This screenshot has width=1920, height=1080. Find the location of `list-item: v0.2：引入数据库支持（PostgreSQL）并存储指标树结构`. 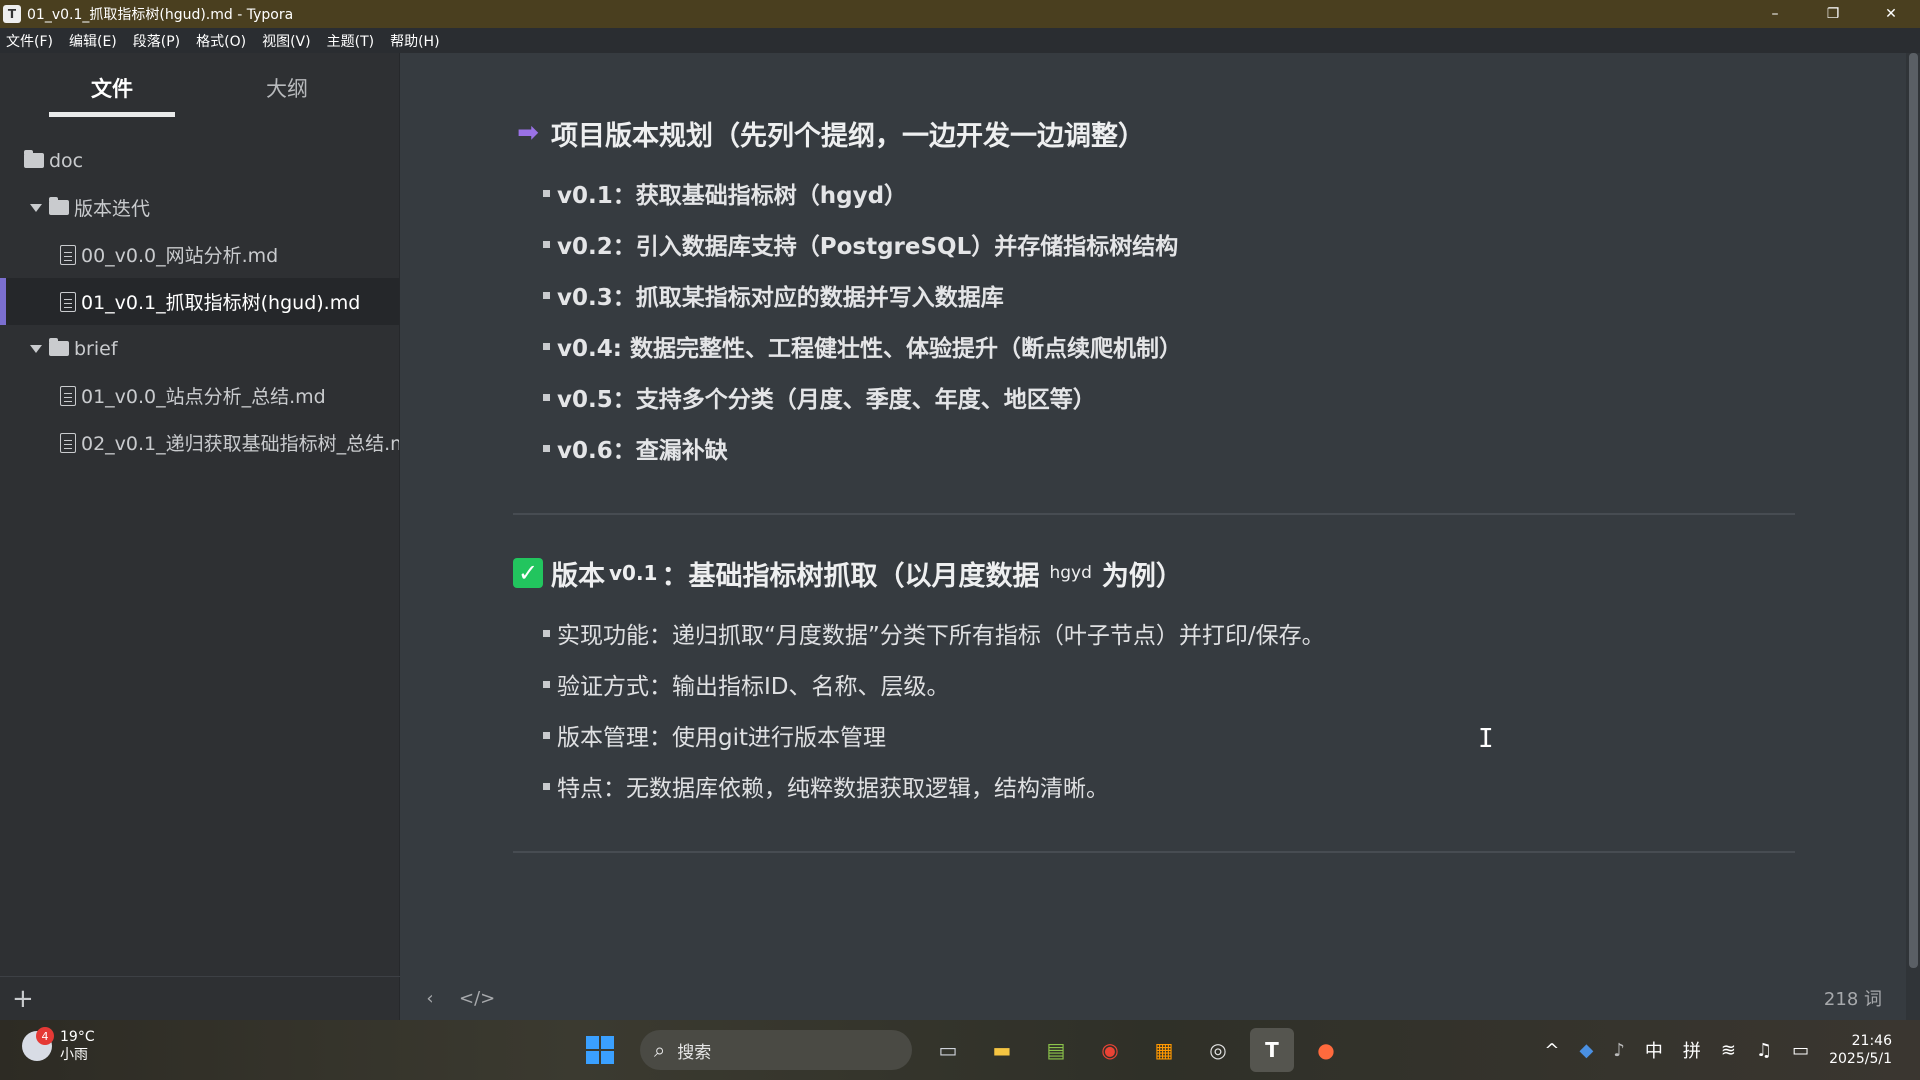

list-item: v0.2：引入数据库支持（PostgreSQL）并存储指标树结构 is located at coordinates (1154, 243).